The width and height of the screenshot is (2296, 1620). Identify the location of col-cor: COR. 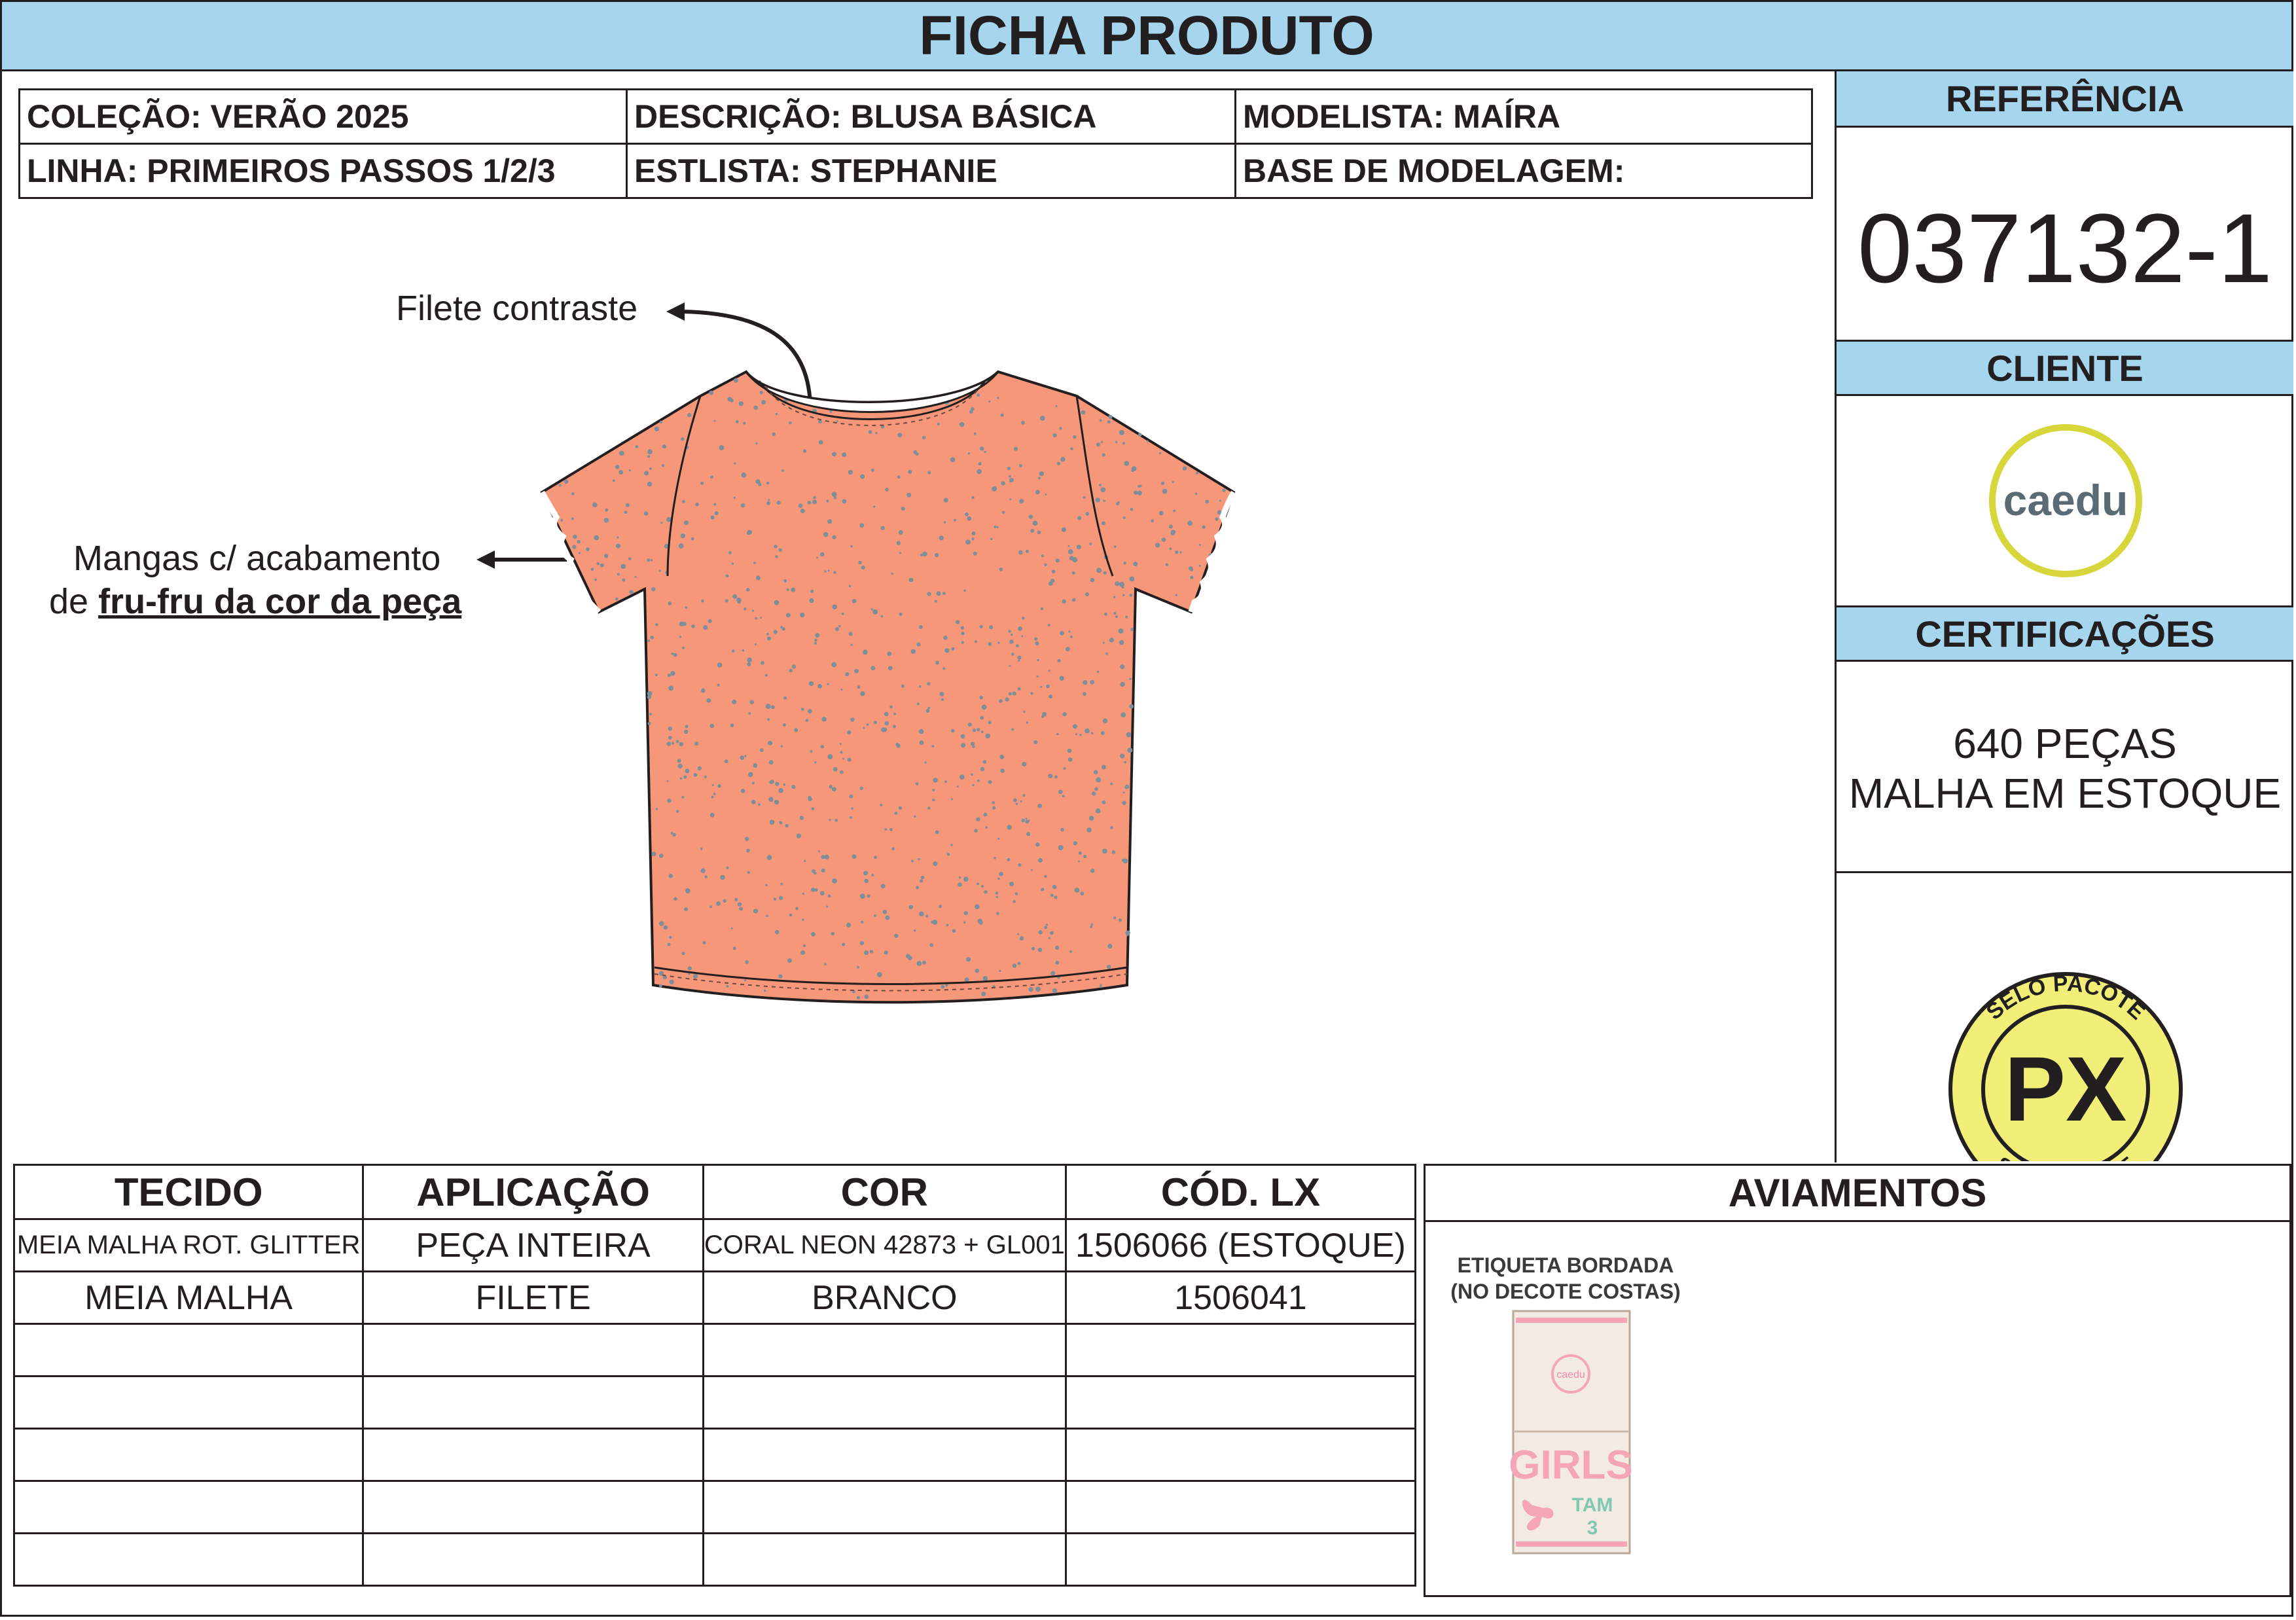
(884, 1192).